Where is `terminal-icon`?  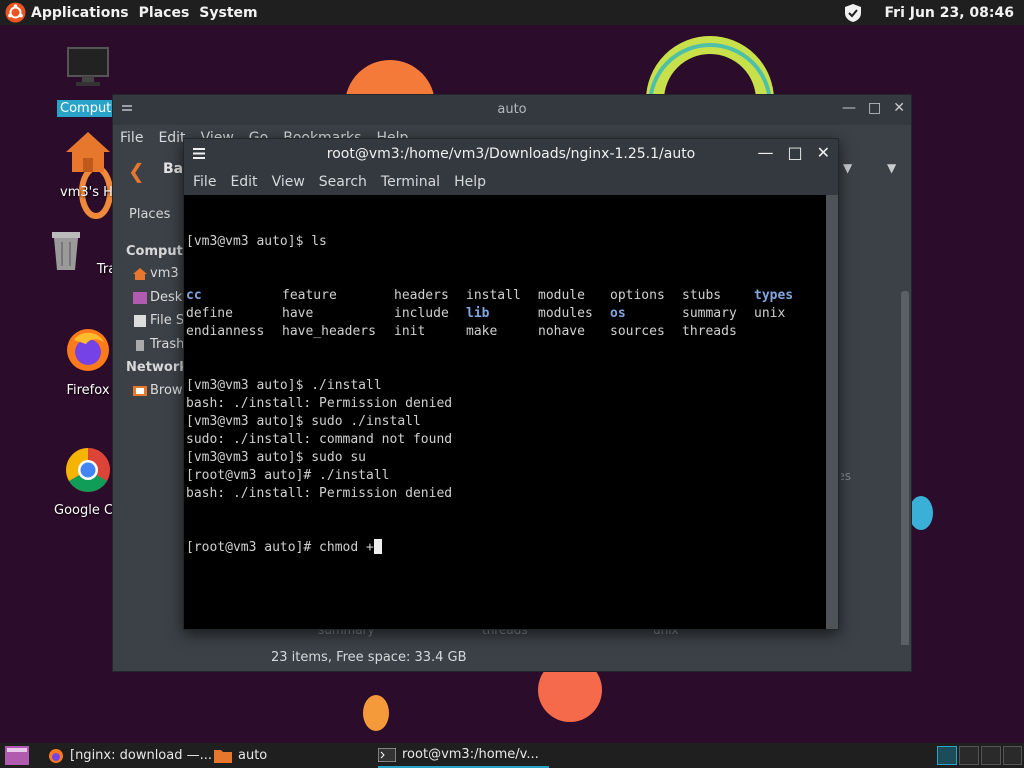 terminal-icon is located at coordinates (387, 754).